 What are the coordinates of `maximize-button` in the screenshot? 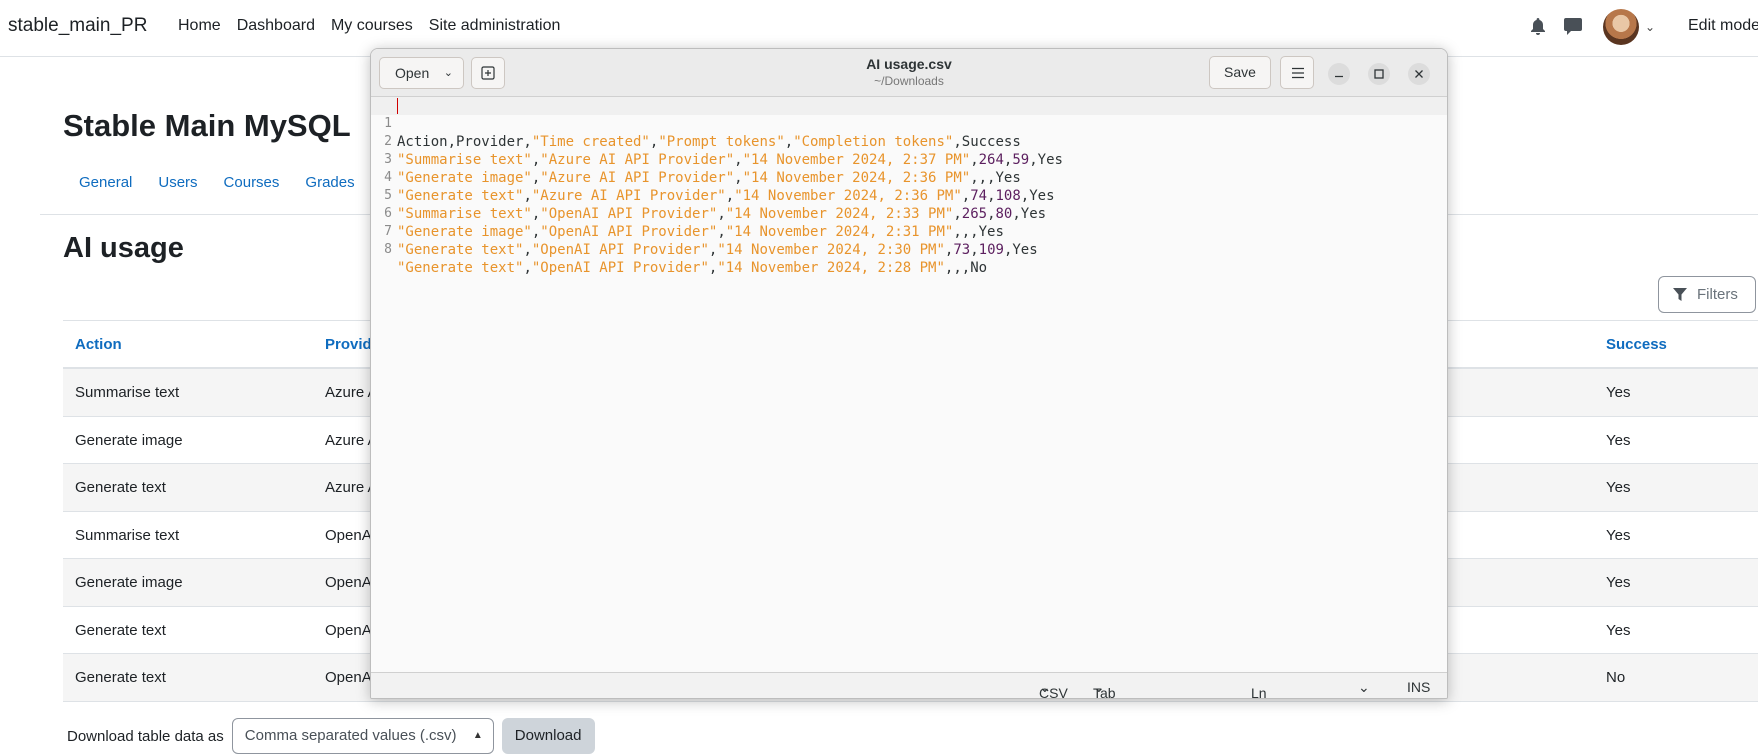 It's located at (1379, 74).